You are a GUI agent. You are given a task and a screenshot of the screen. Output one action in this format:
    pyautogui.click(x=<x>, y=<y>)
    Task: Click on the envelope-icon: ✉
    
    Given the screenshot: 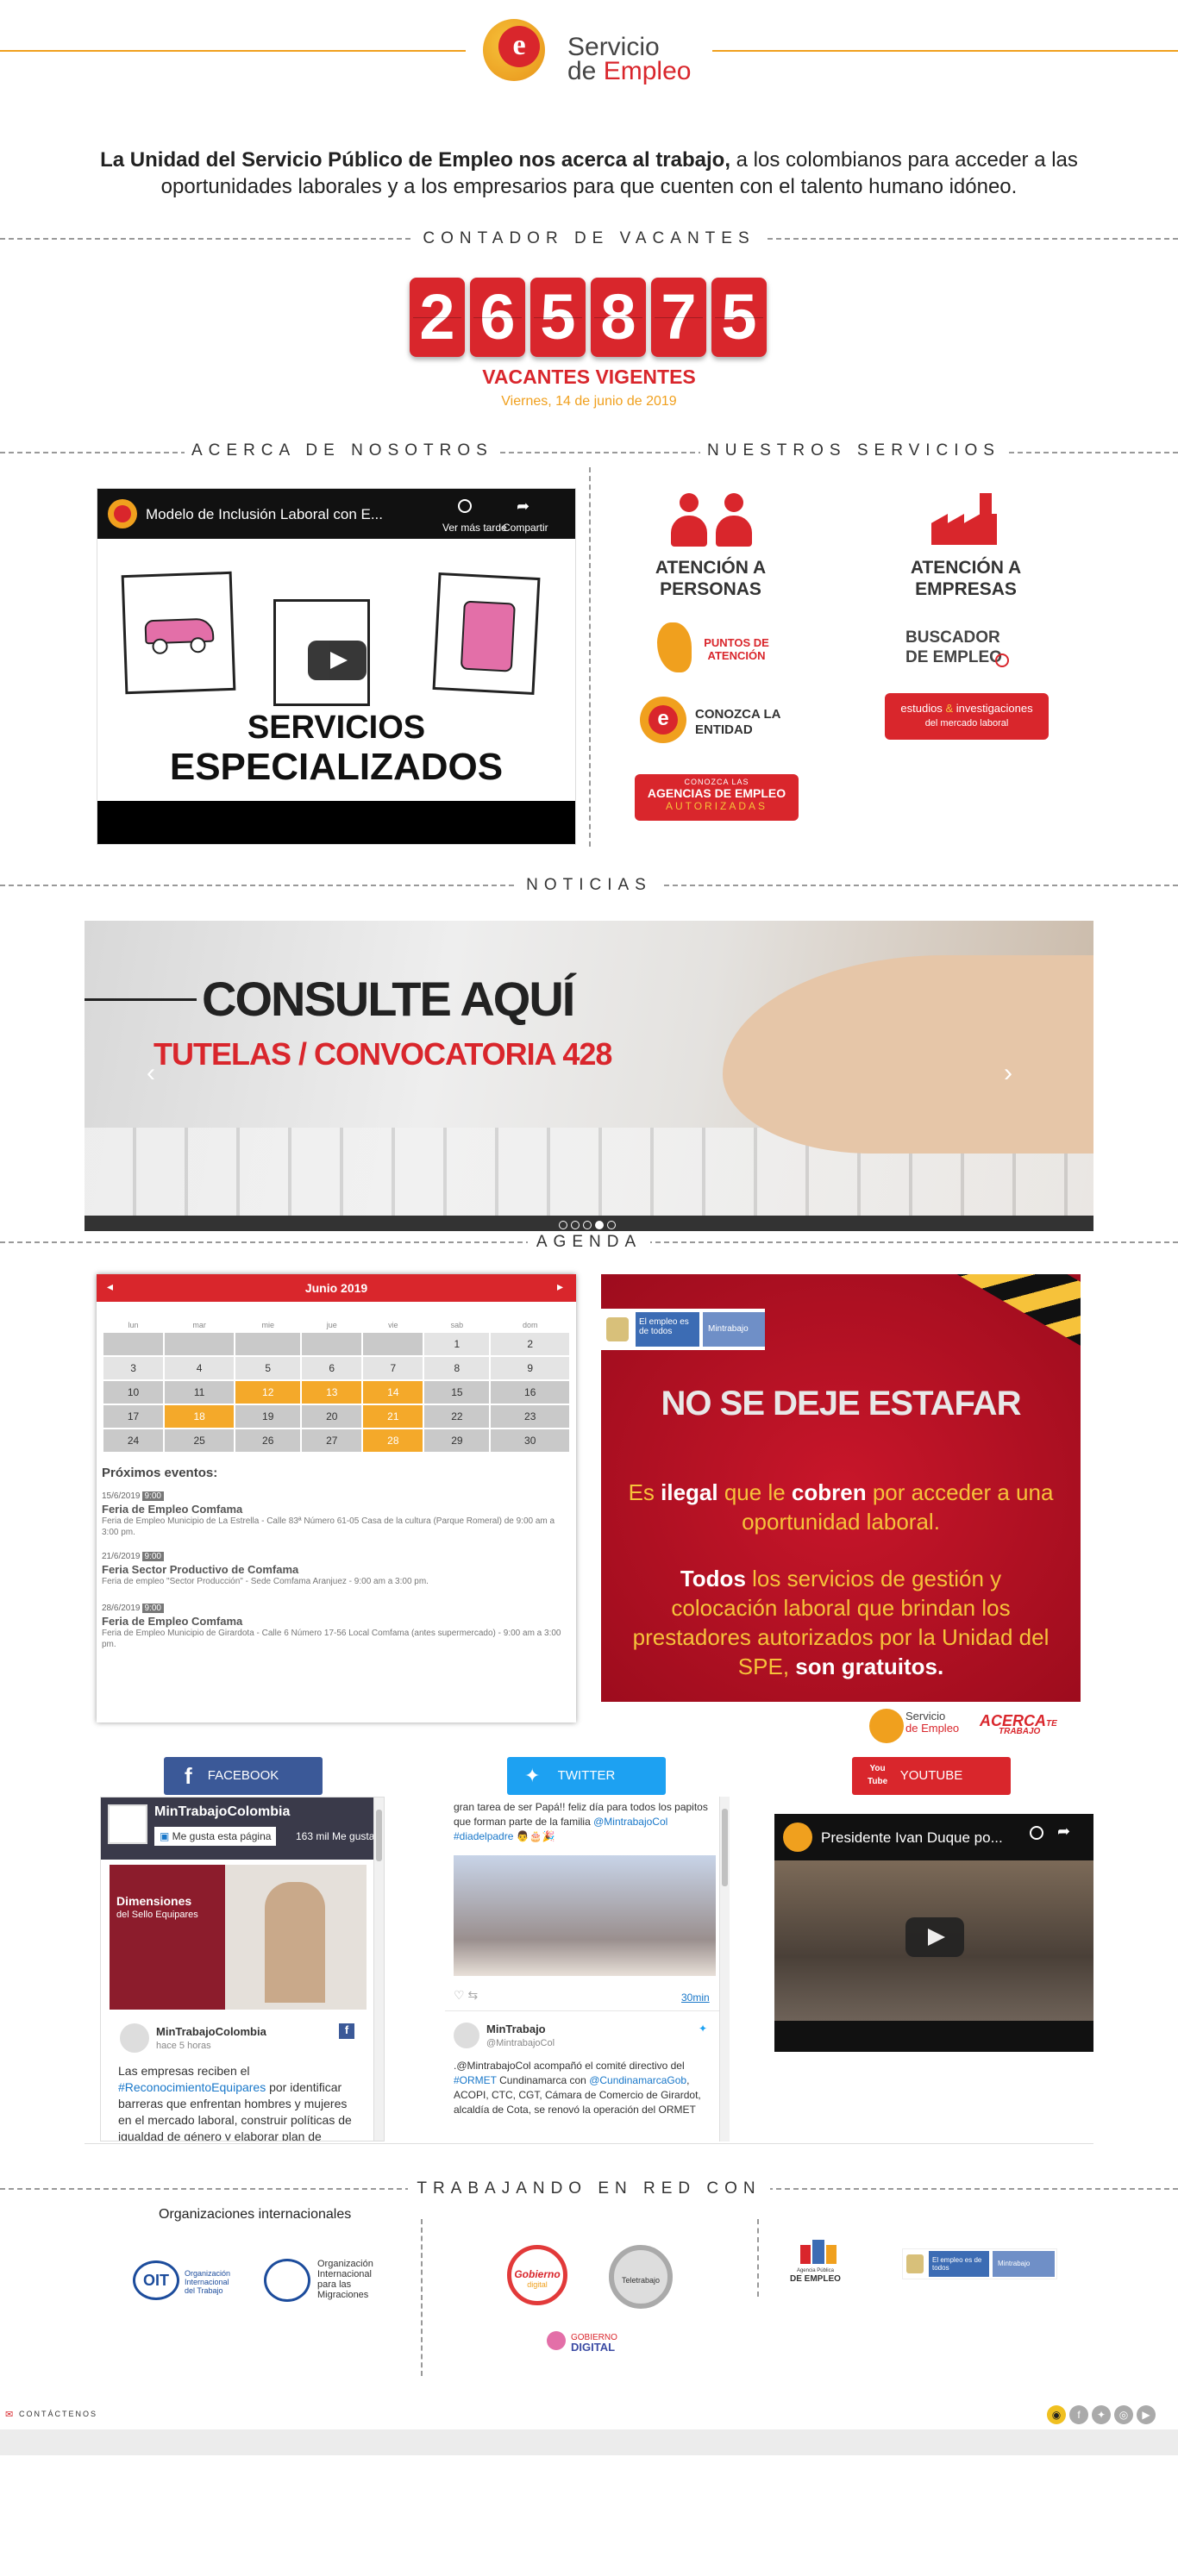 What is the action you would take?
    pyautogui.click(x=9, y=2414)
    